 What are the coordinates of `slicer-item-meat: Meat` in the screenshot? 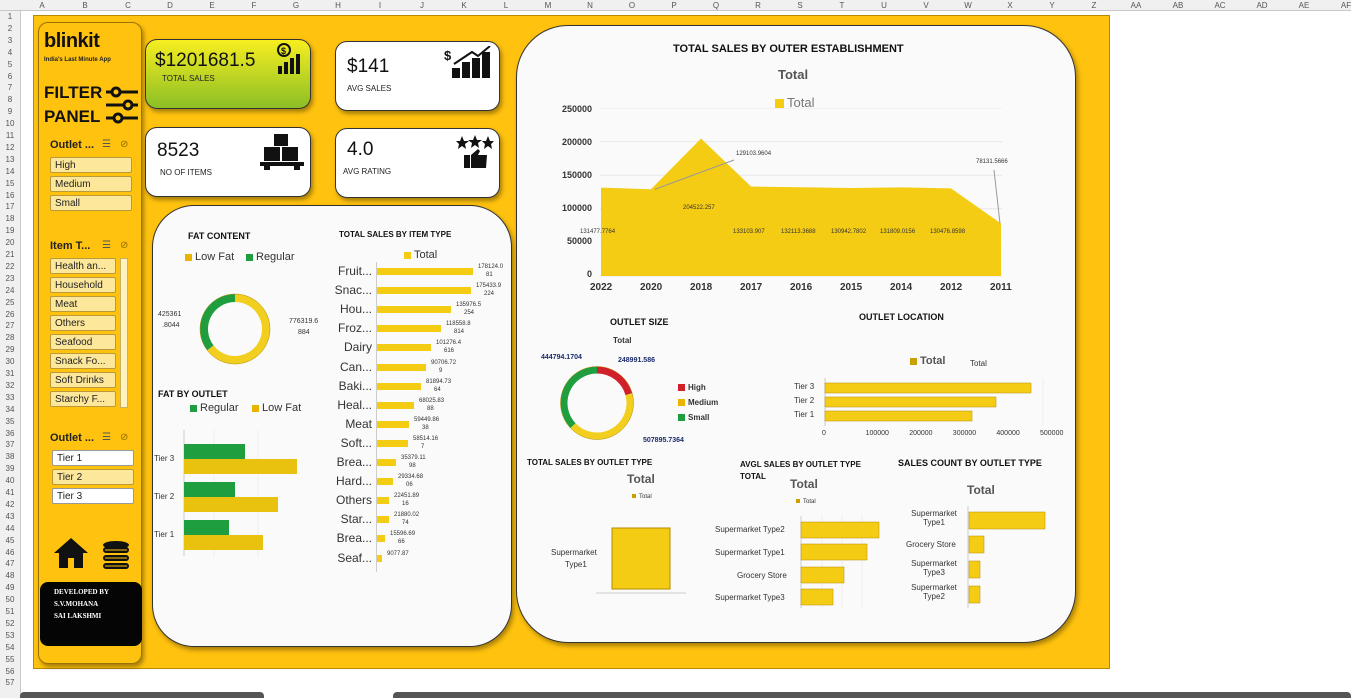 It's located at (83, 304).